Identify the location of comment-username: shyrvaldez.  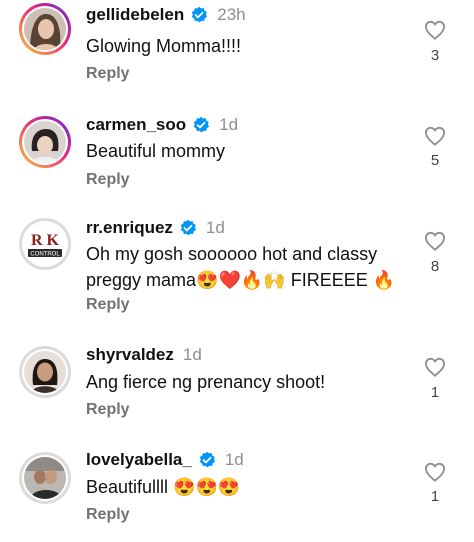
(130, 355).